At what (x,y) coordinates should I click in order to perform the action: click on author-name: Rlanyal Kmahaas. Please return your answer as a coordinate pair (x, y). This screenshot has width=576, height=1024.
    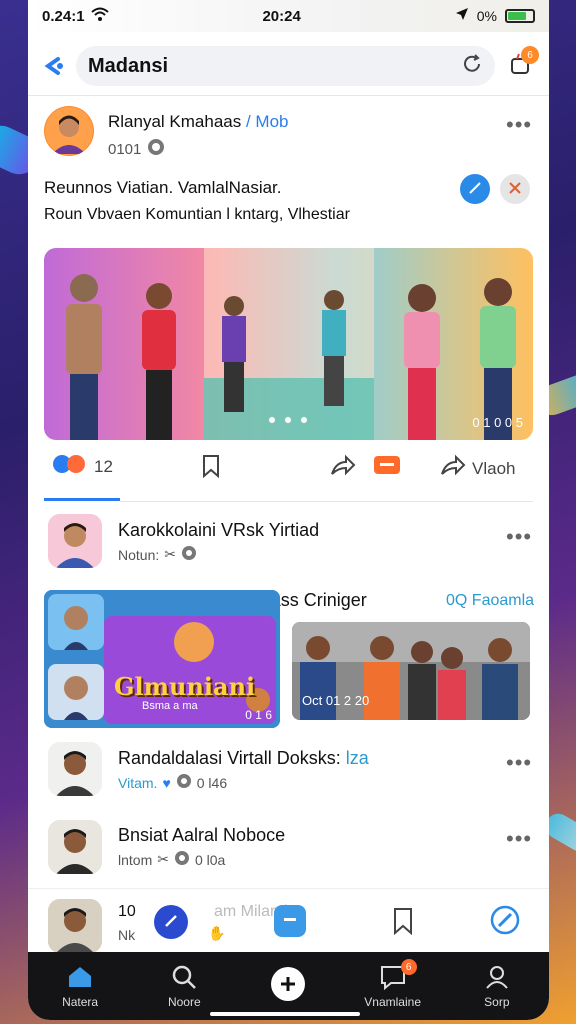
    Looking at the image, I should click on (175, 121).